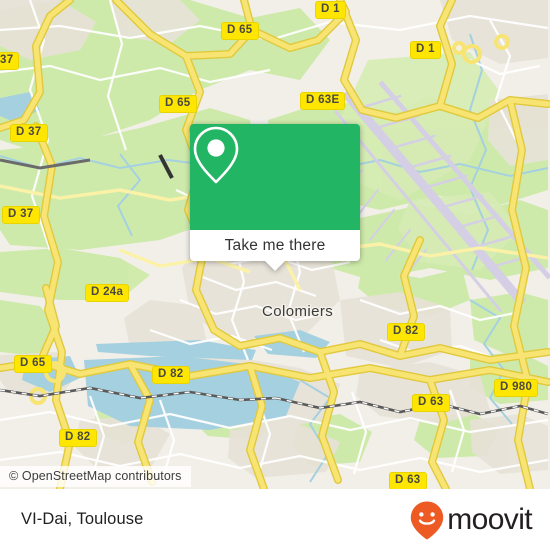 This screenshot has height=550, width=550. I want to click on destination-popup: Take me there, so click(275, 197).